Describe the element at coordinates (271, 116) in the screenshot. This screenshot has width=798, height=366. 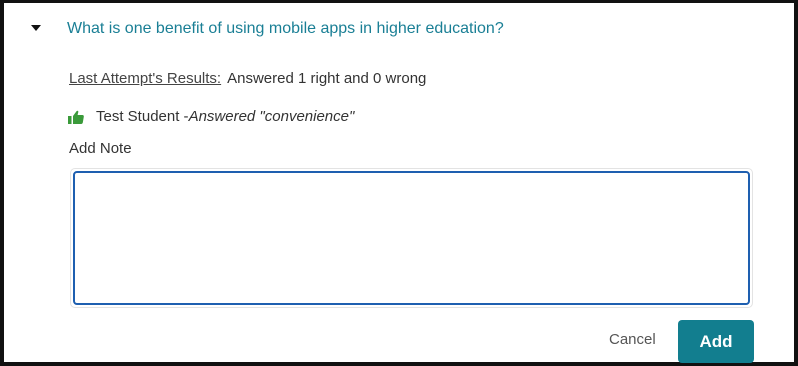
I see `student-answer-text: Answered "convenience"` at that location.